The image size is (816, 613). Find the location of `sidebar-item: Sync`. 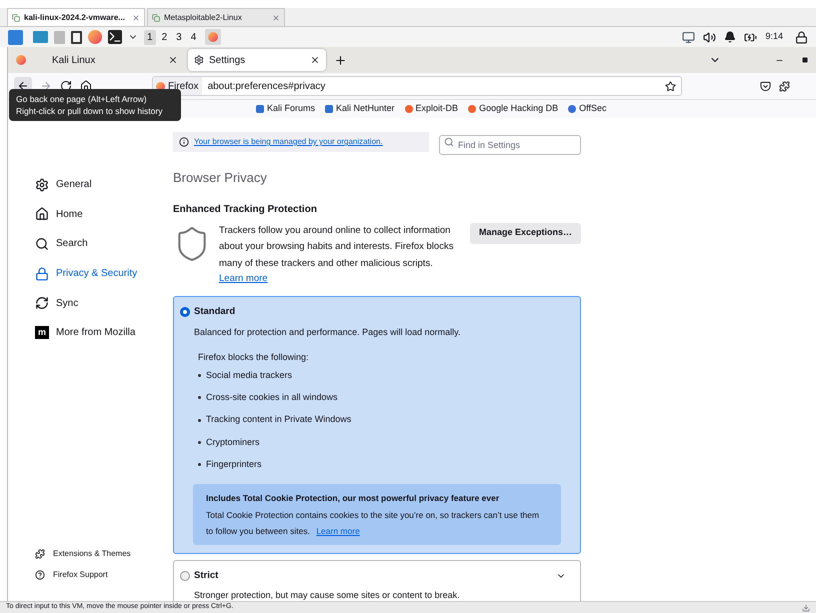

sidebar-item: Sync is located at coordinates (104, 303).